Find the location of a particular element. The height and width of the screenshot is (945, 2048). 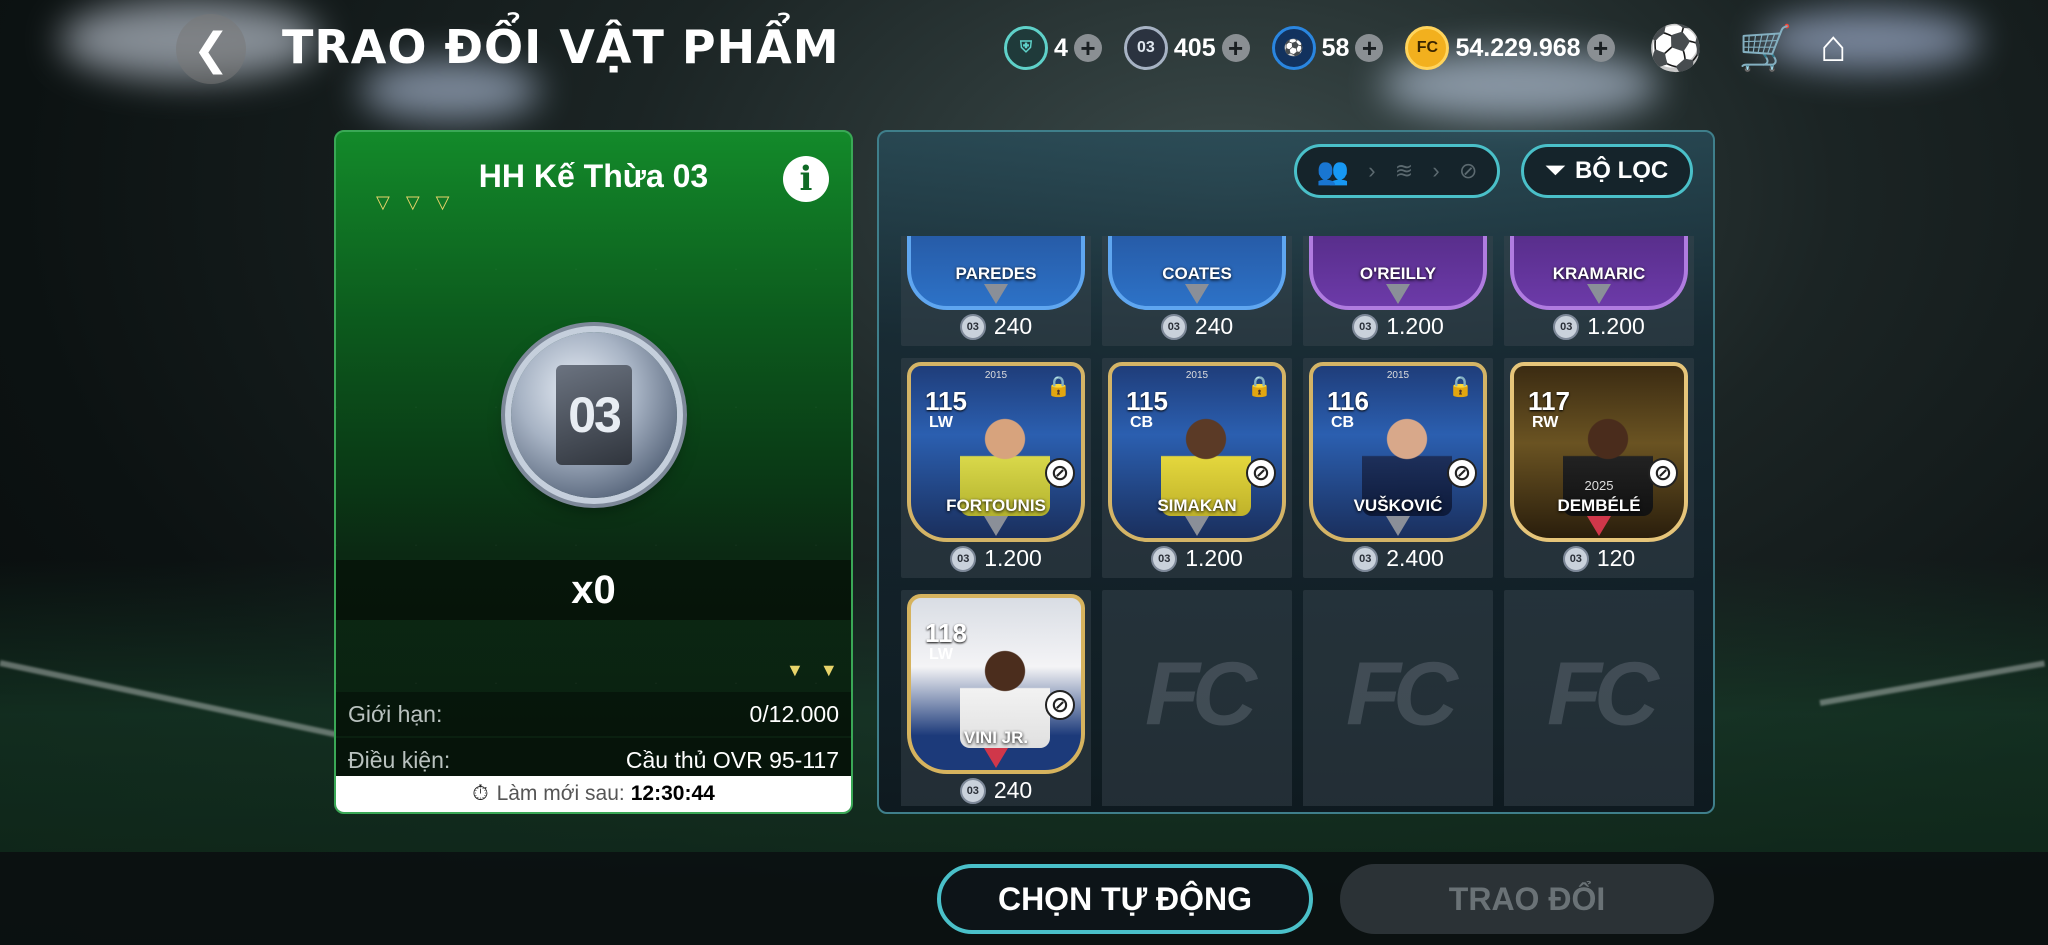

player-ovr: 118 is located at coordinates (946, 633).